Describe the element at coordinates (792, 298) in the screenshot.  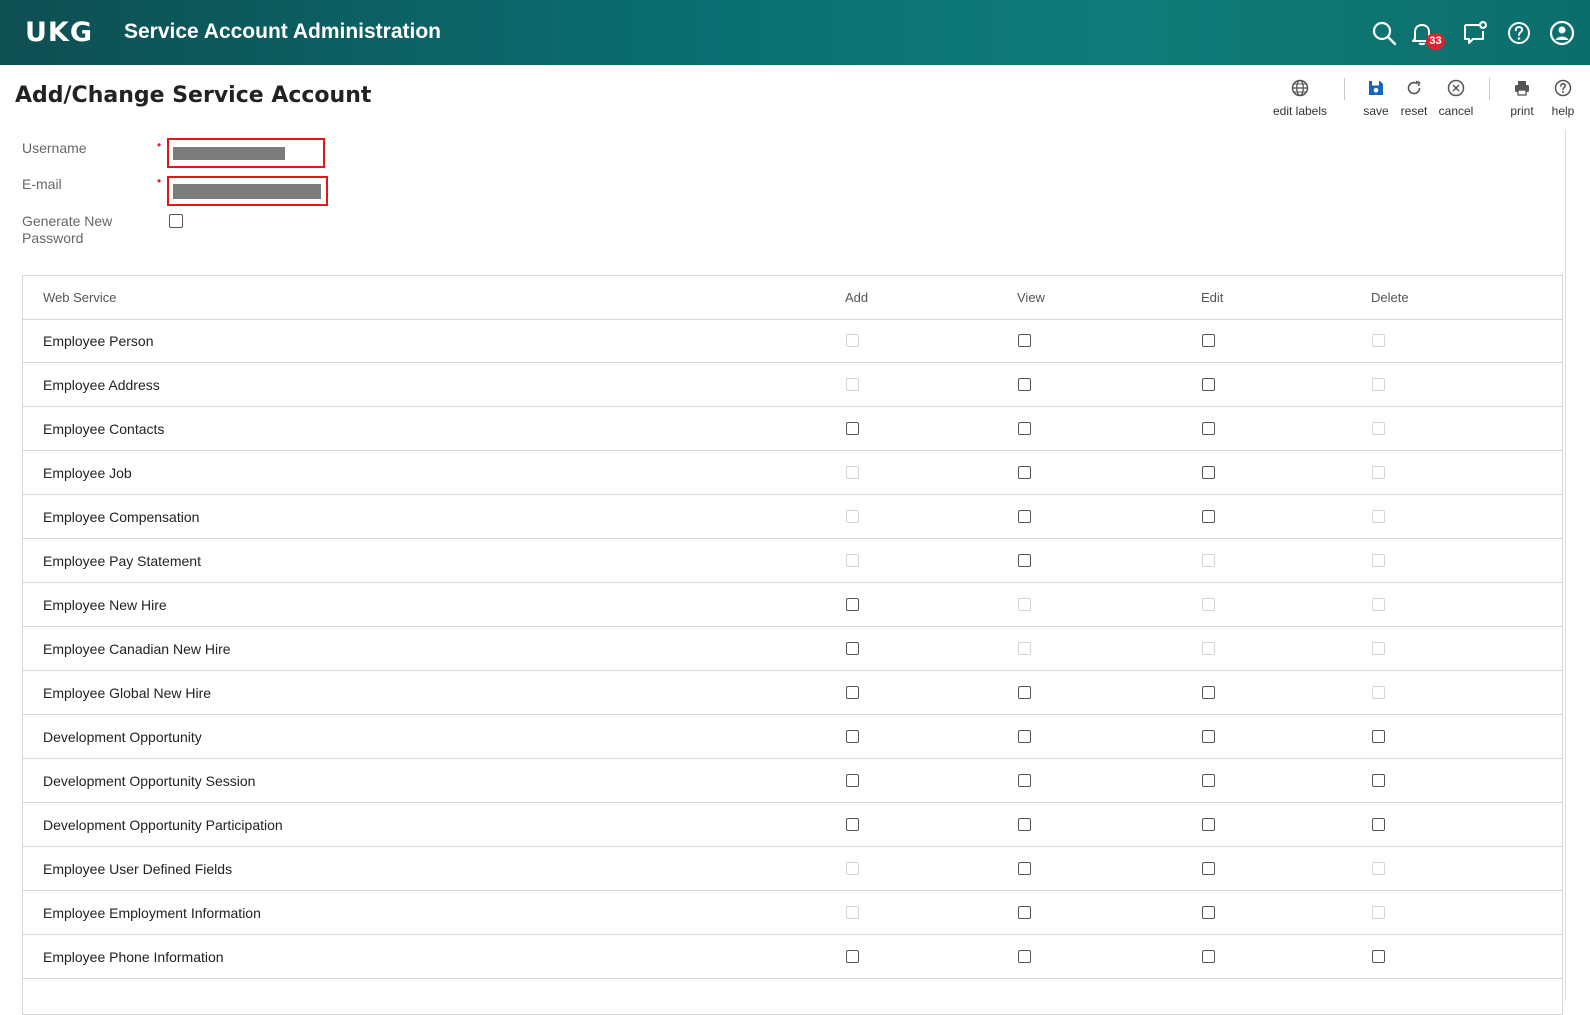
I see `grid-header: Web Service Add View Edit Delete` at that location.